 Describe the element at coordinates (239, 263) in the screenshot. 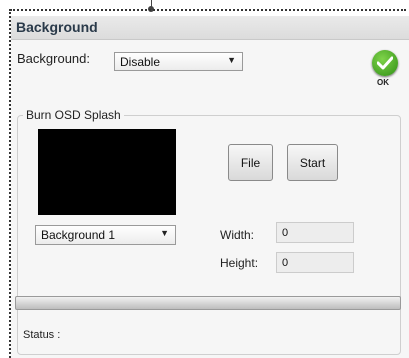

I see `height-label: Height:` at that location.